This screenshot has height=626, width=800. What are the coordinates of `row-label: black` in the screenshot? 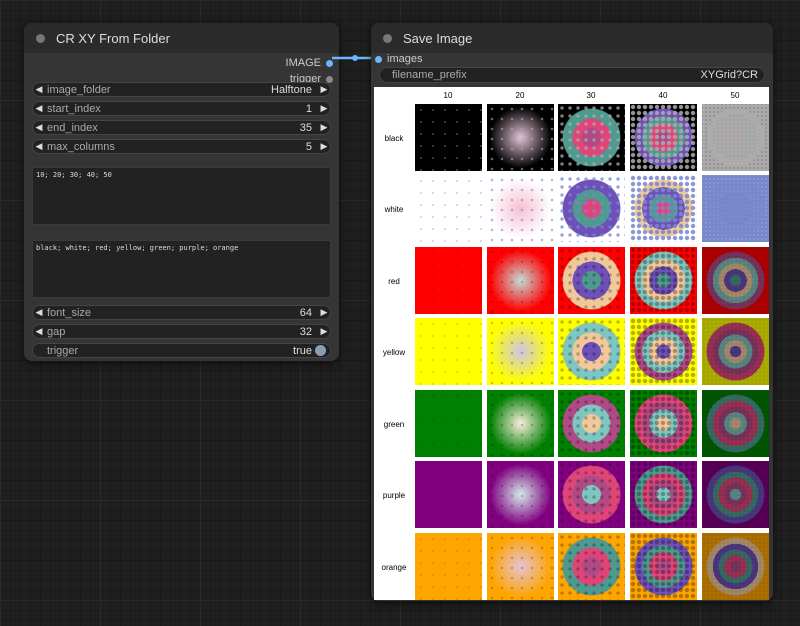 It's located at (394, 138).